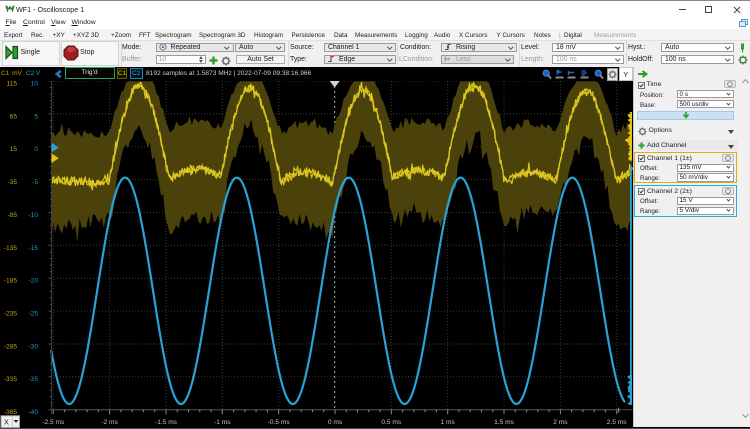  Describe the element at coordinates (6, 422) in the screenshot. I see `svg-text: X` at that location.